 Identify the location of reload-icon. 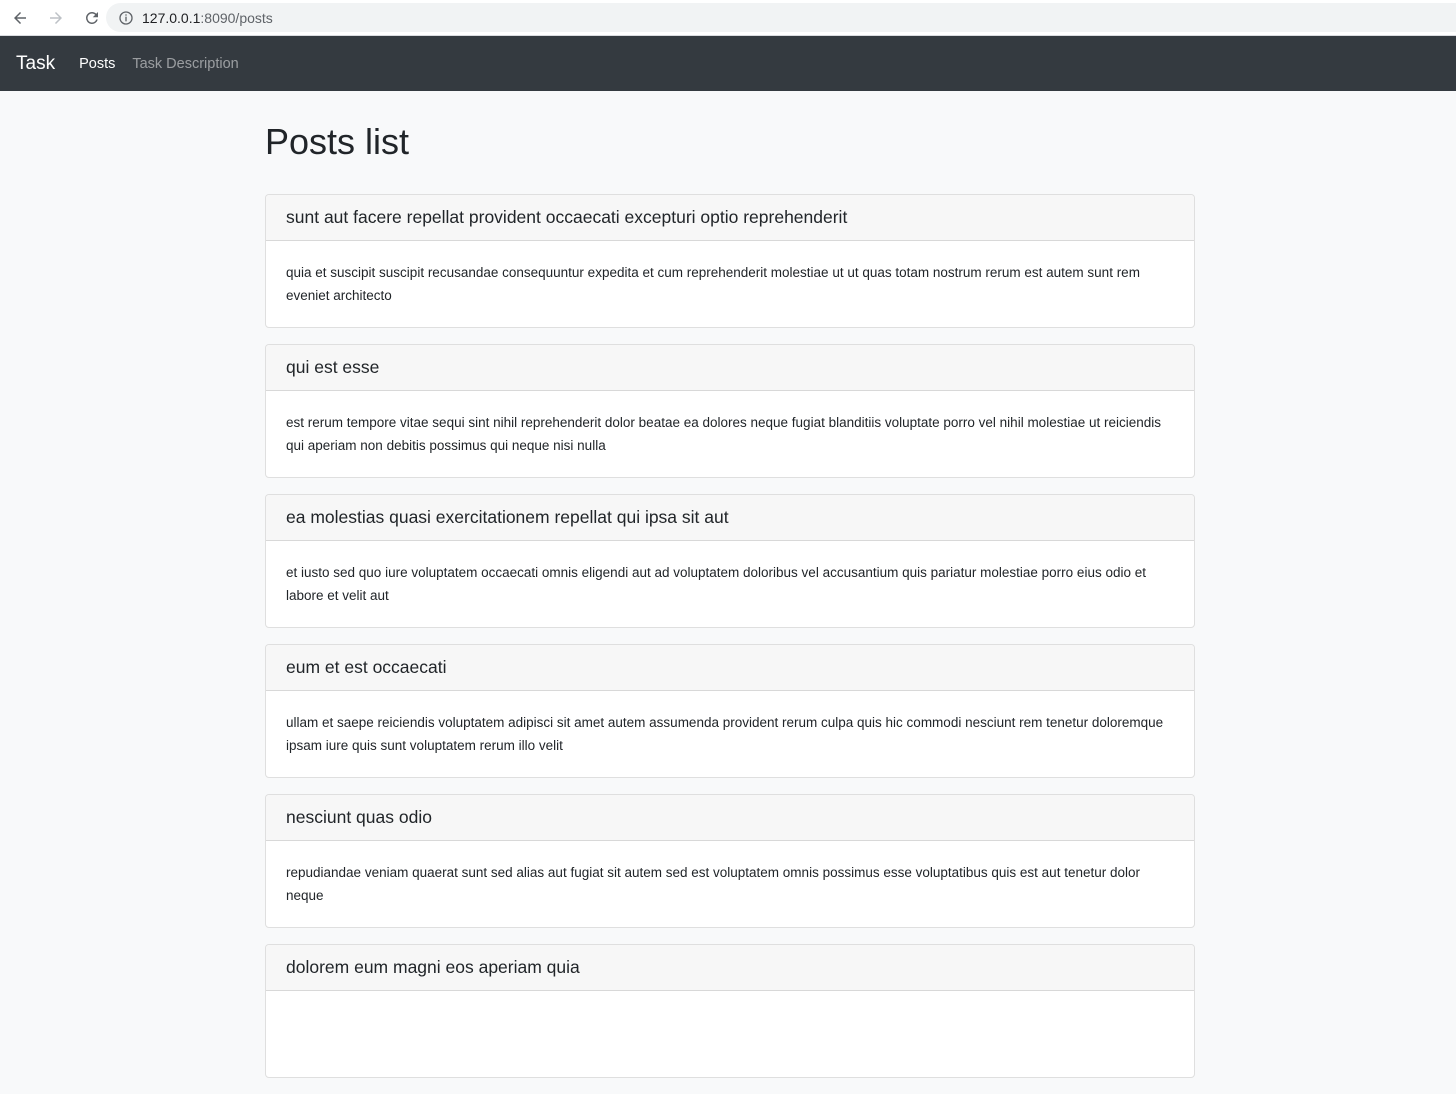
(91, 17).